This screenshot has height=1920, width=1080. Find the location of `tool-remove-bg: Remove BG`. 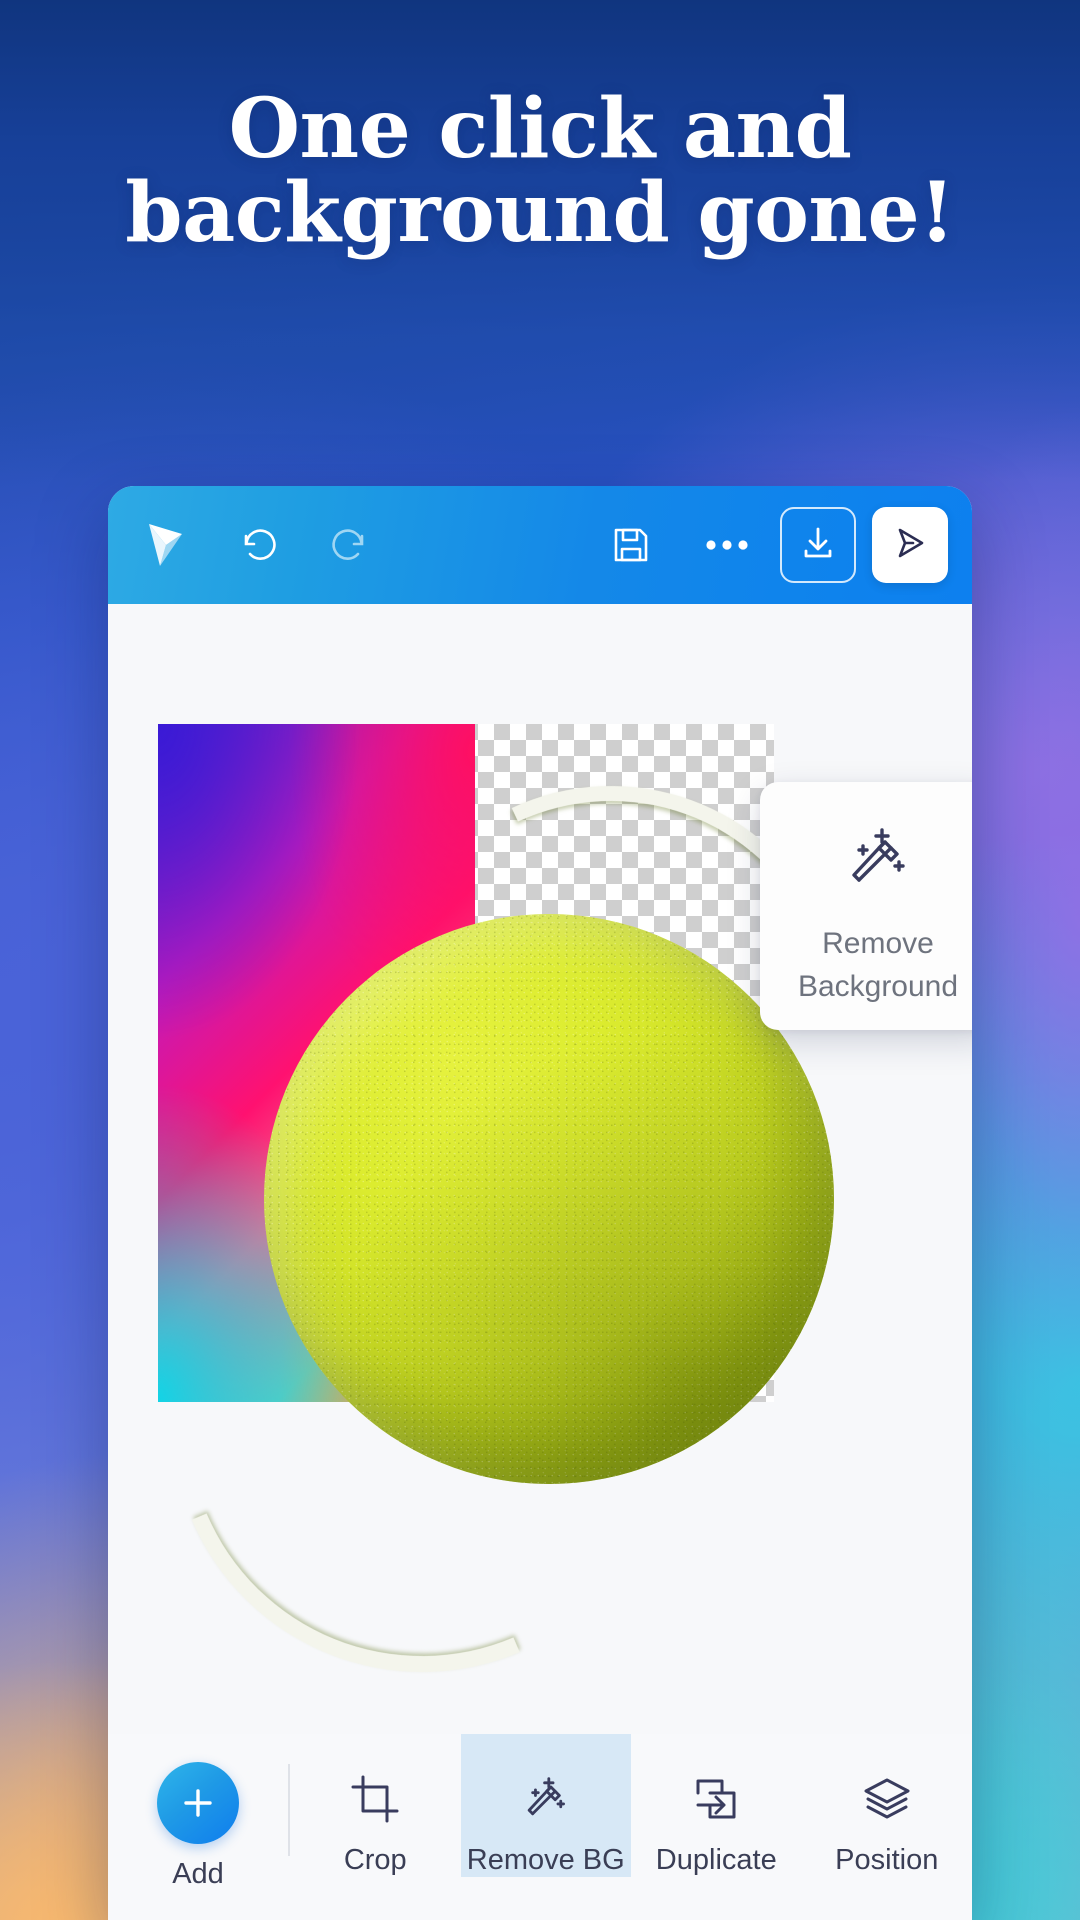

tool-remove-bg: Remove BG is located at coordinates (545, 1805).